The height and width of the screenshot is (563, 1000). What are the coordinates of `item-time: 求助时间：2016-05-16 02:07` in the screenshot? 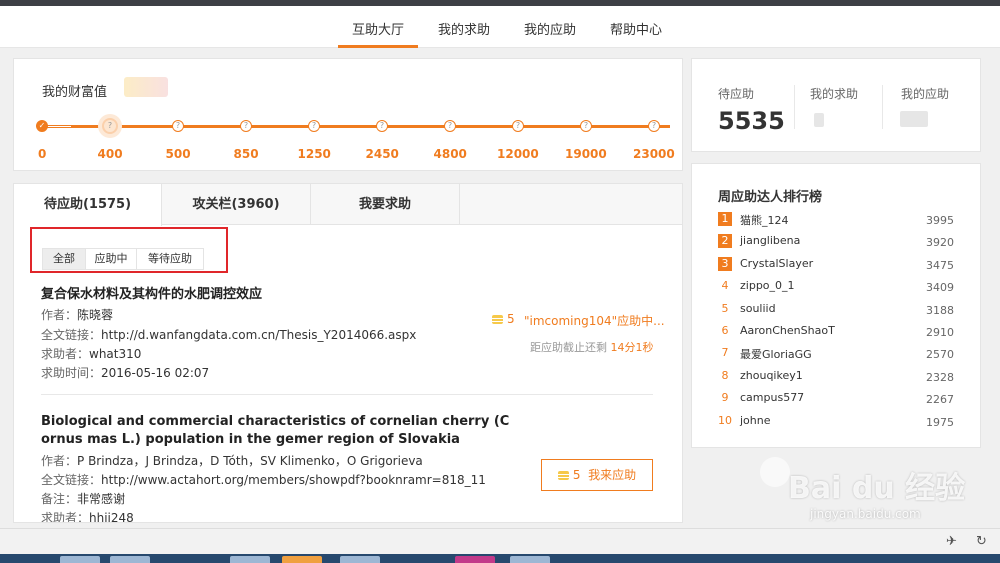 It's located at (125, 372).